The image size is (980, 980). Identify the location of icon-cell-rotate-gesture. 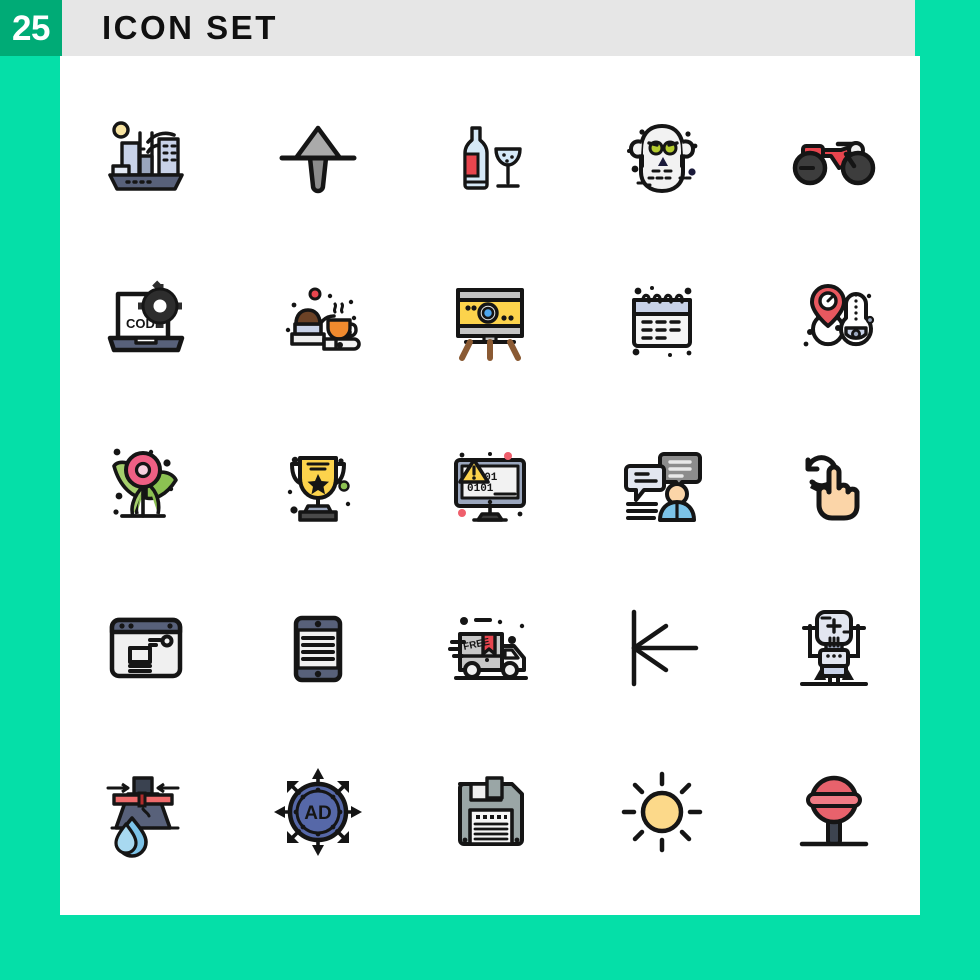
(834, 484).